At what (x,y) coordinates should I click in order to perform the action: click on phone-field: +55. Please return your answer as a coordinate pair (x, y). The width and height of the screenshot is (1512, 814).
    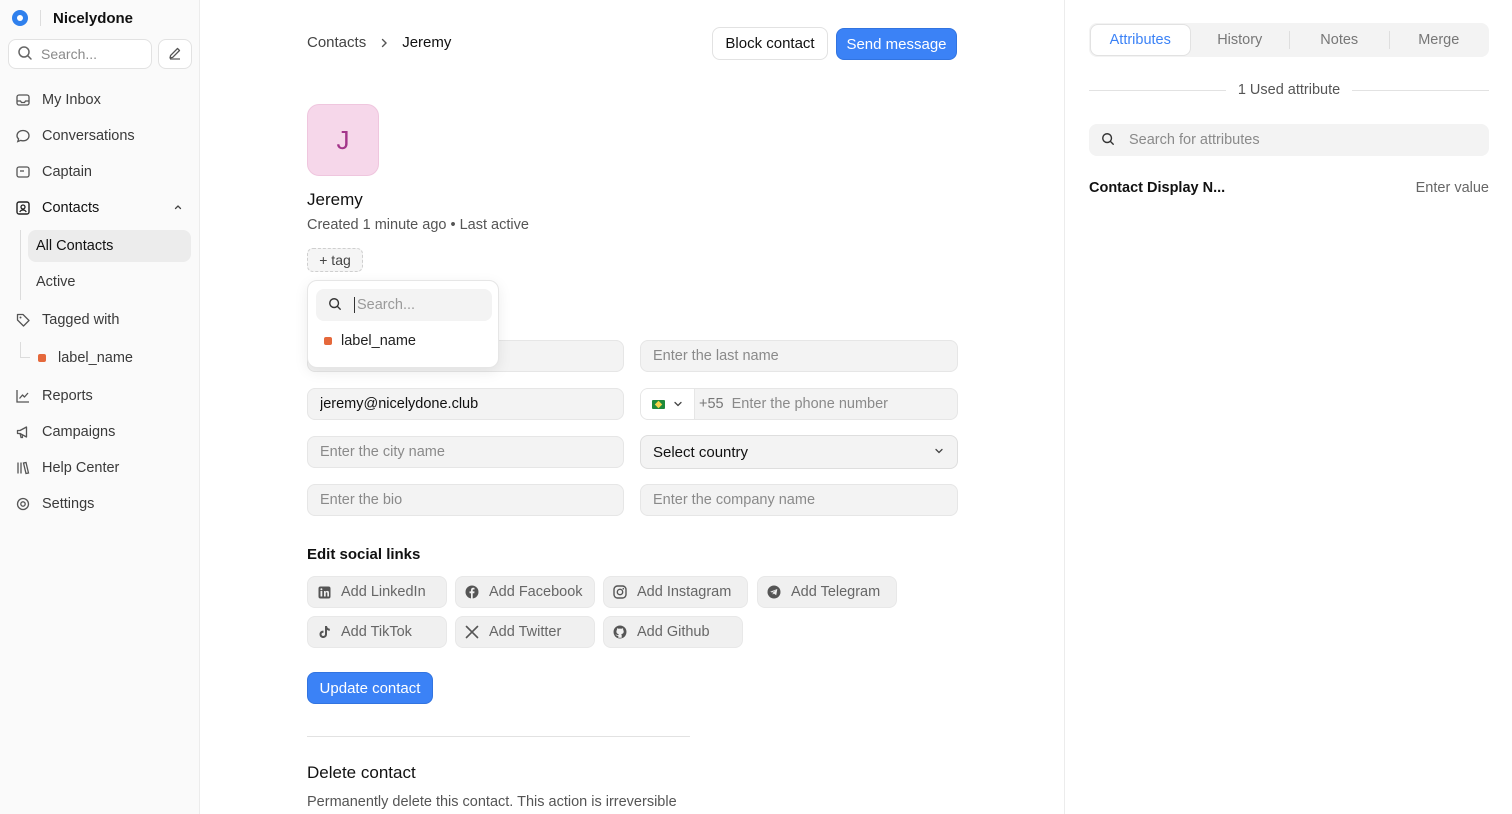
    Looking at the image, I should click on (799, 404).